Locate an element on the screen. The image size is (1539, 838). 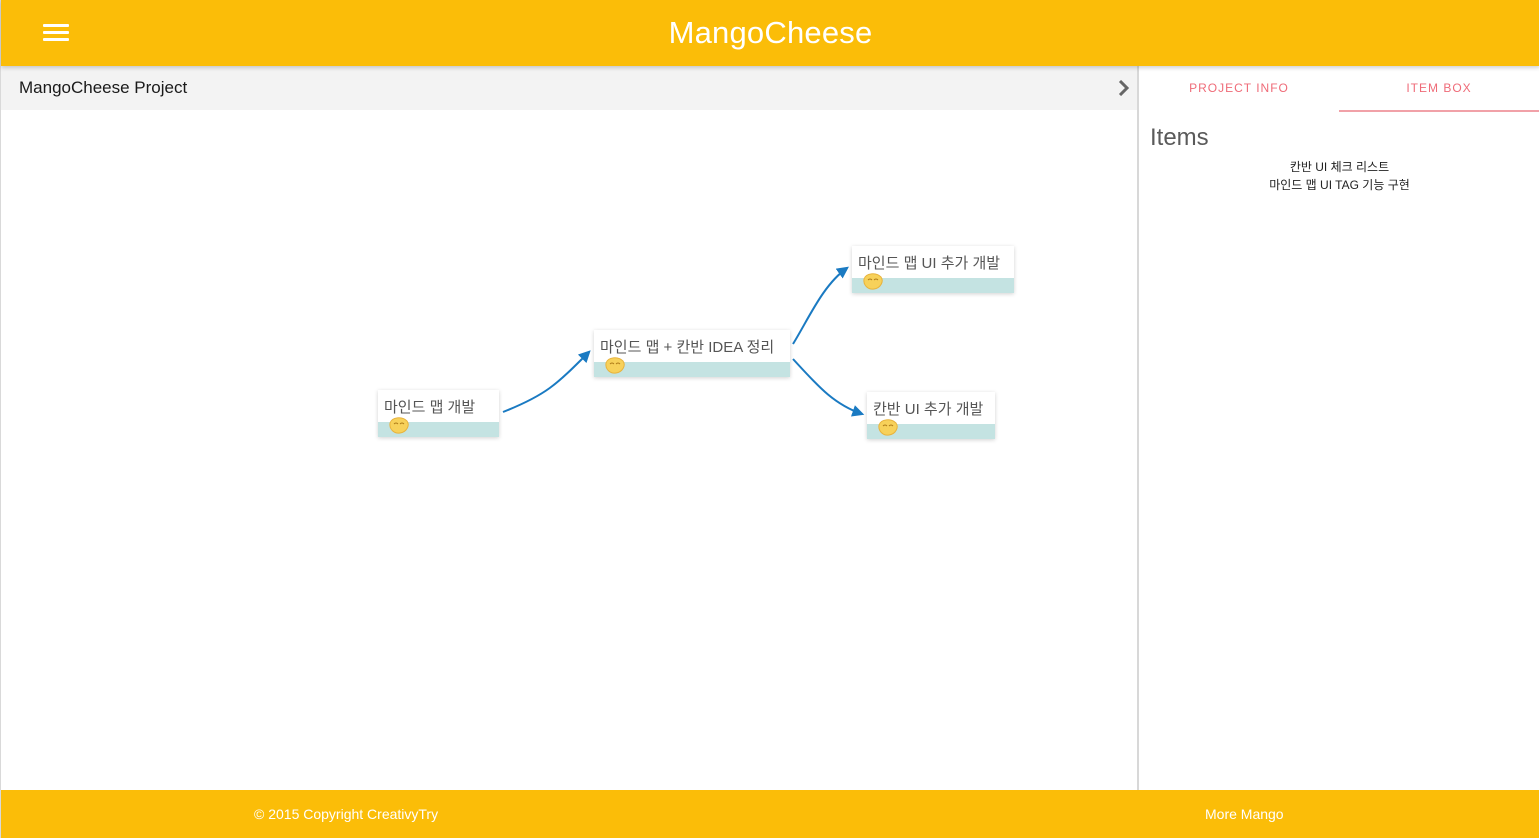
items-heading: Items is located at coordinates (1179, 137).